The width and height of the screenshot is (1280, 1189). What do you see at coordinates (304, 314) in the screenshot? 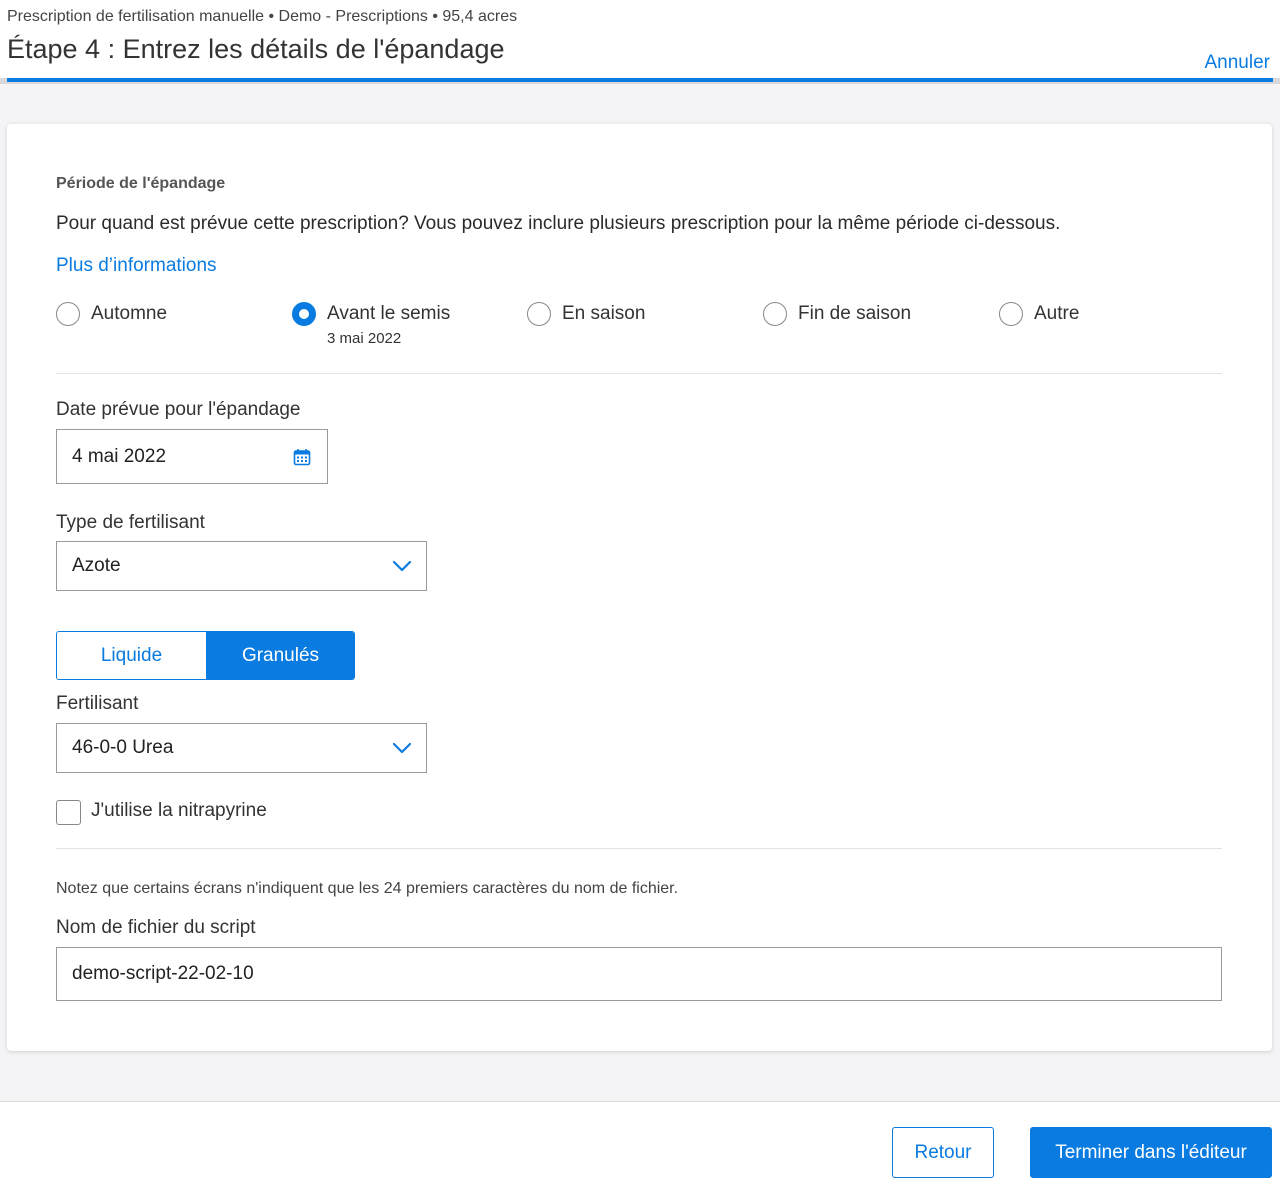
I see `radio-button-selected` at bounding box center [304, 314].